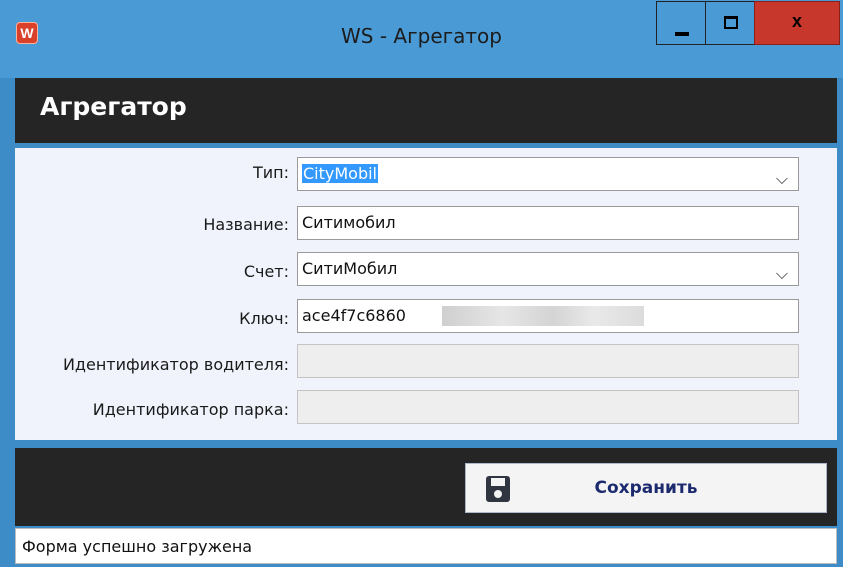 The width and height of the screenshot is (843, 567). What do you see at coordinates (548, 407) in the screenshot?
I see `park-id-field` at bounding box center [548, 407].